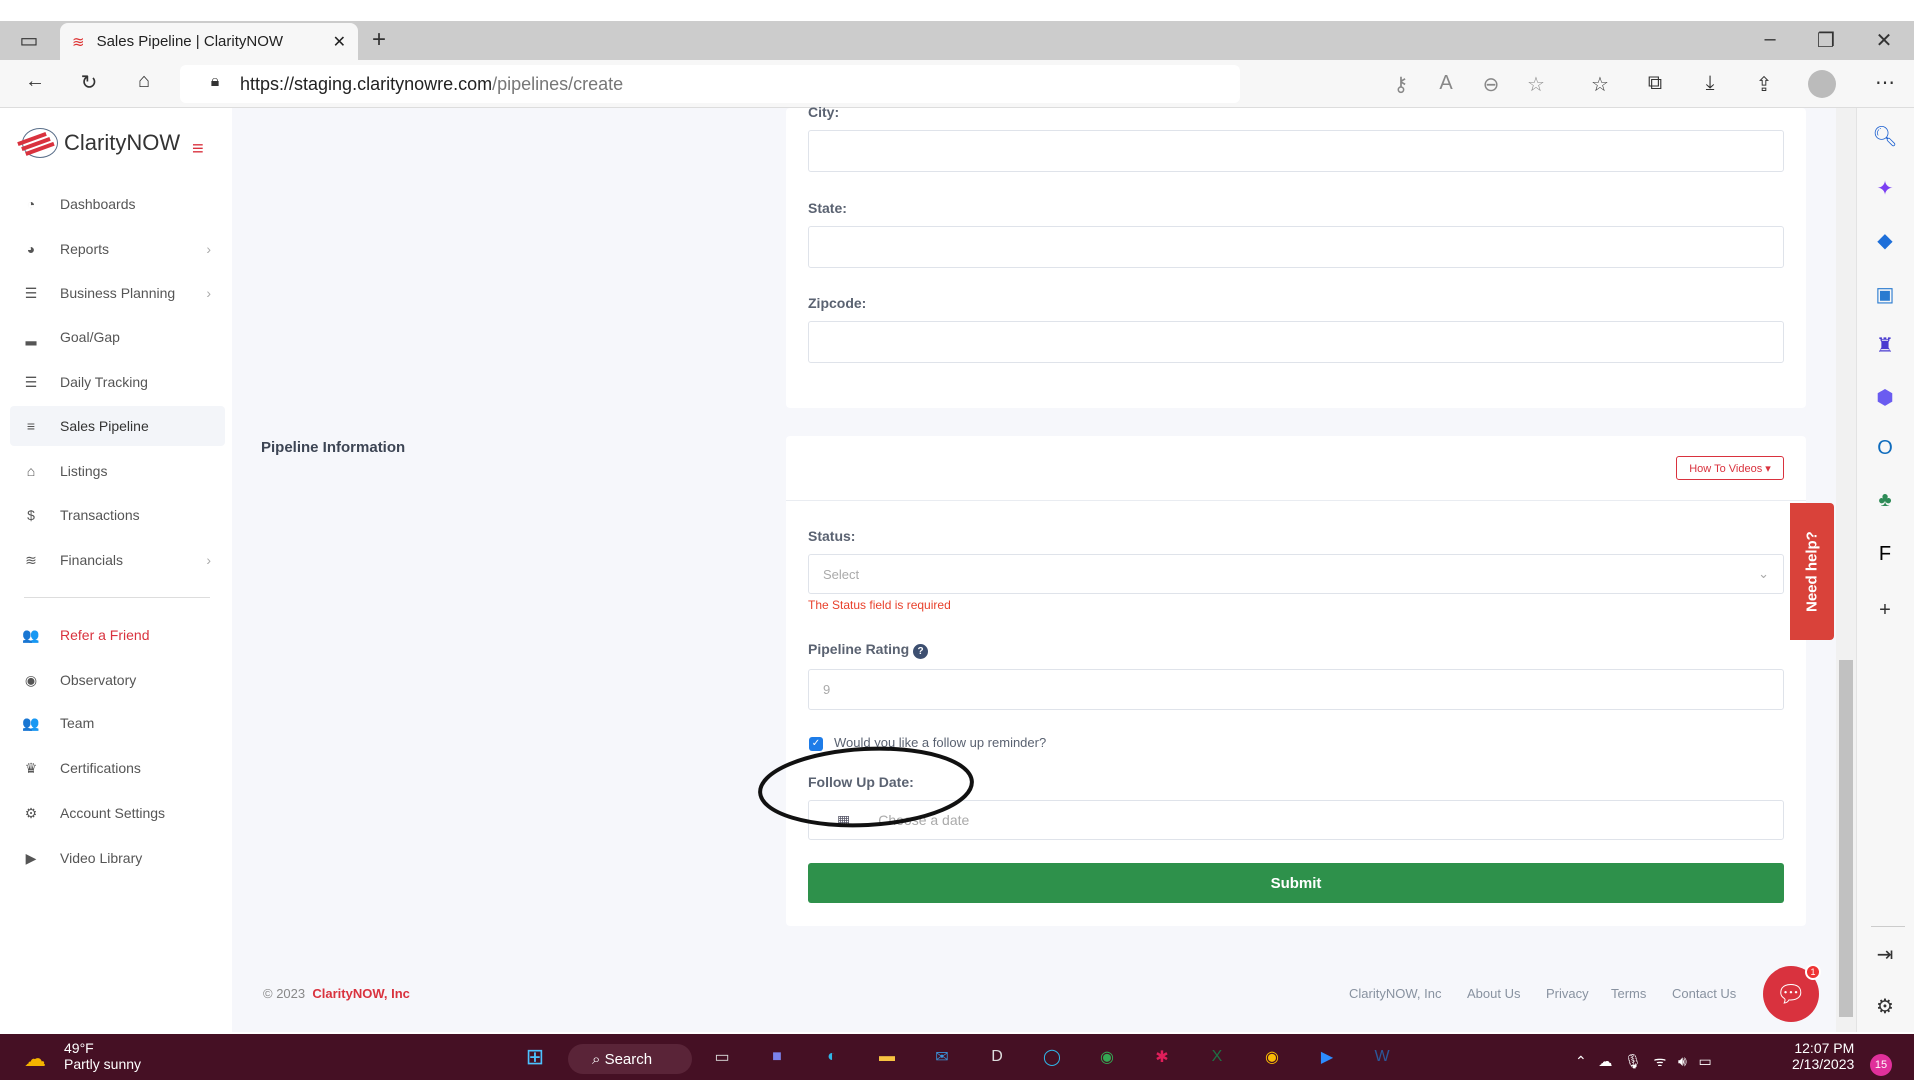  What do you see at coordinates (31, 515) in the screenshot?
I see `dollar-icon: $` at bounding box center [31, 515].